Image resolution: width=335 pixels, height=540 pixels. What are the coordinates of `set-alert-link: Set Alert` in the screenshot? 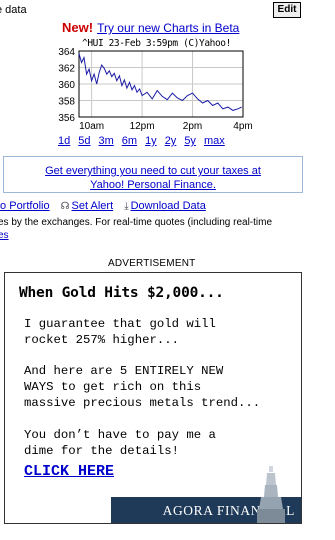 It's located at (93, 206).